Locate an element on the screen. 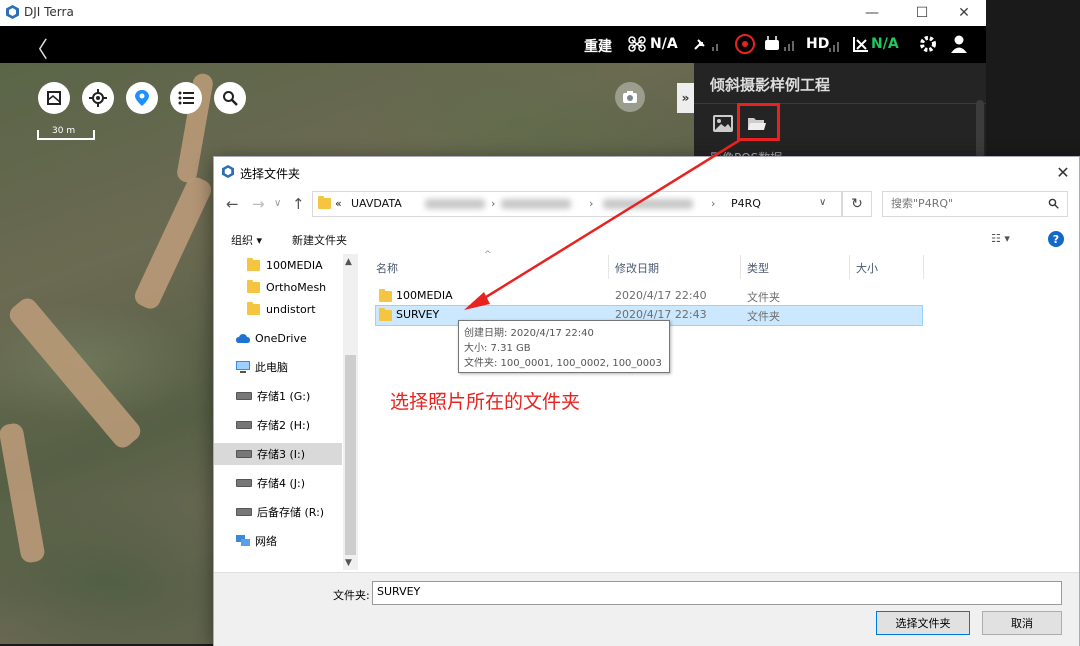 The width and height of the screenshot is (1080, 646). nav-item-drive-h: 存储2 (H:) is located at coordinates (278, 425).